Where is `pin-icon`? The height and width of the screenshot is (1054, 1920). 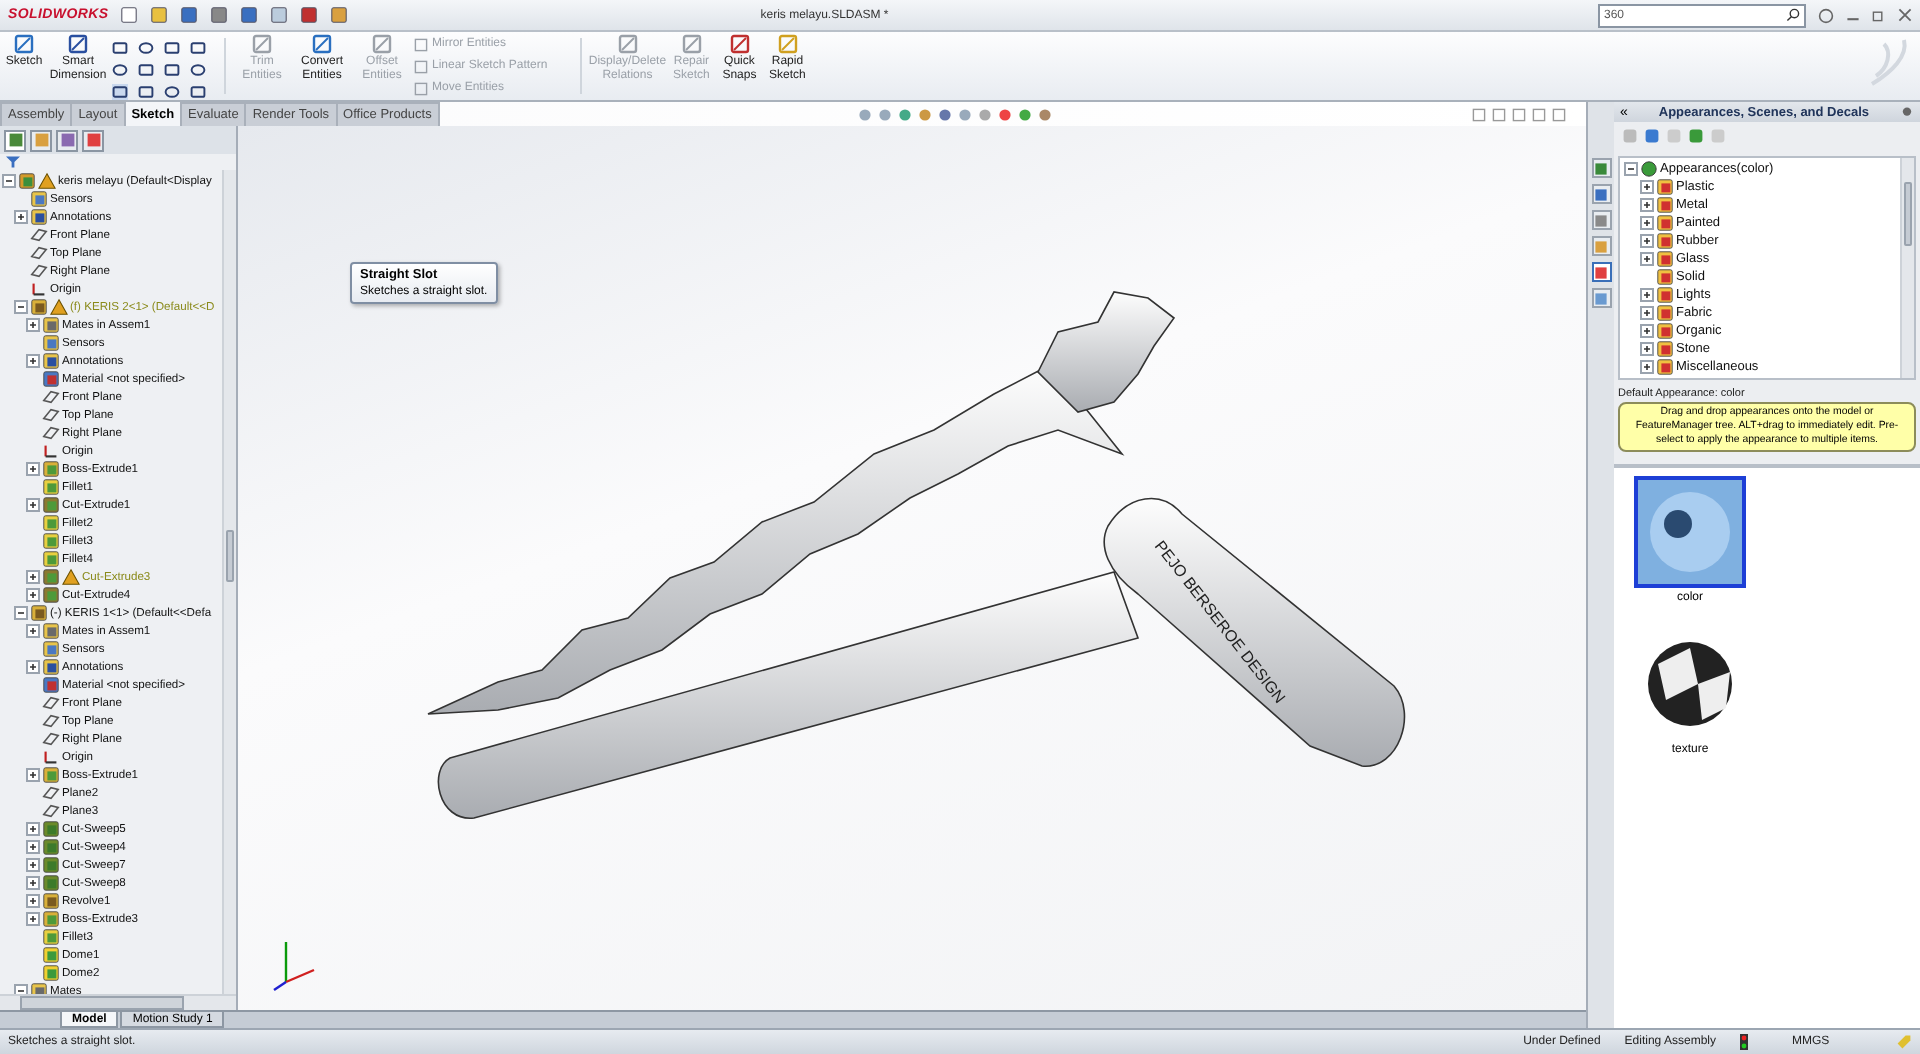
pin-icon is located at coordinates (1907, 112).